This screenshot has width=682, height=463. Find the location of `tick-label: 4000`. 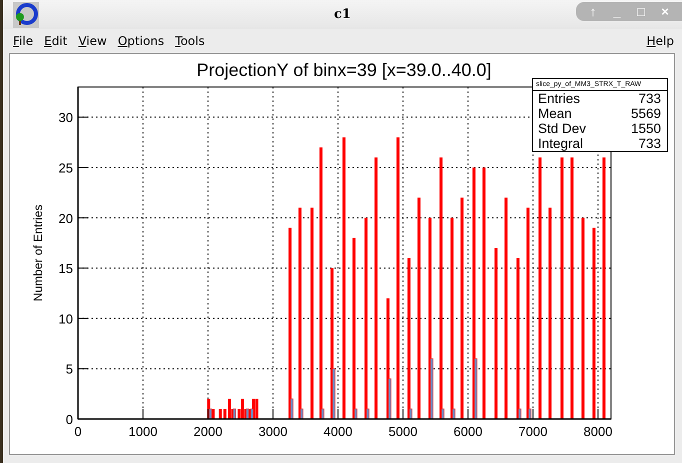

tick-label: 4000 is located at coordinates (338, 431).